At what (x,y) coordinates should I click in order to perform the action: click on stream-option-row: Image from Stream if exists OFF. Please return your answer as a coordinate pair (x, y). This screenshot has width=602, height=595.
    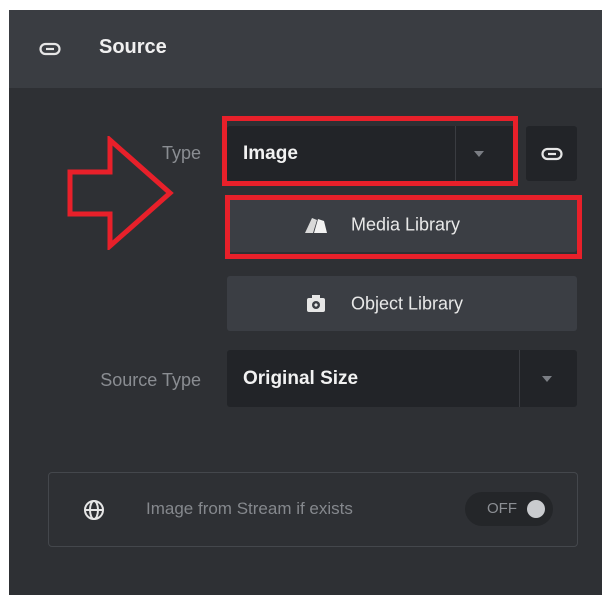
    Looking at the image, I should click on (313, 509).